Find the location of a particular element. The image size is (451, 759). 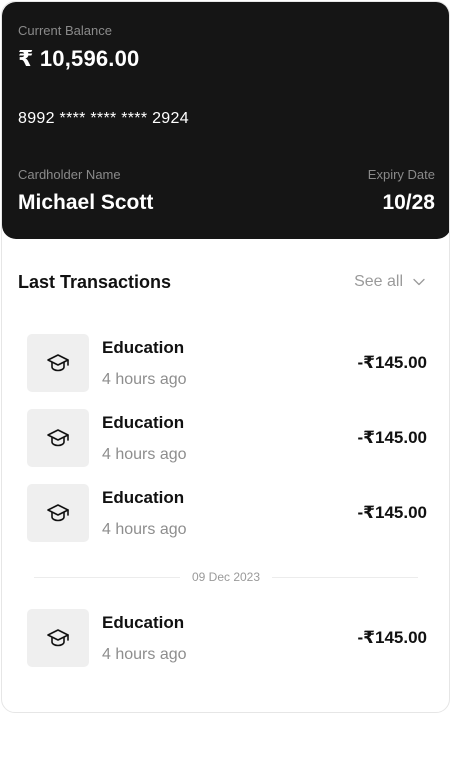

balance-label: Current Balance is located at coordinates (65, 30).